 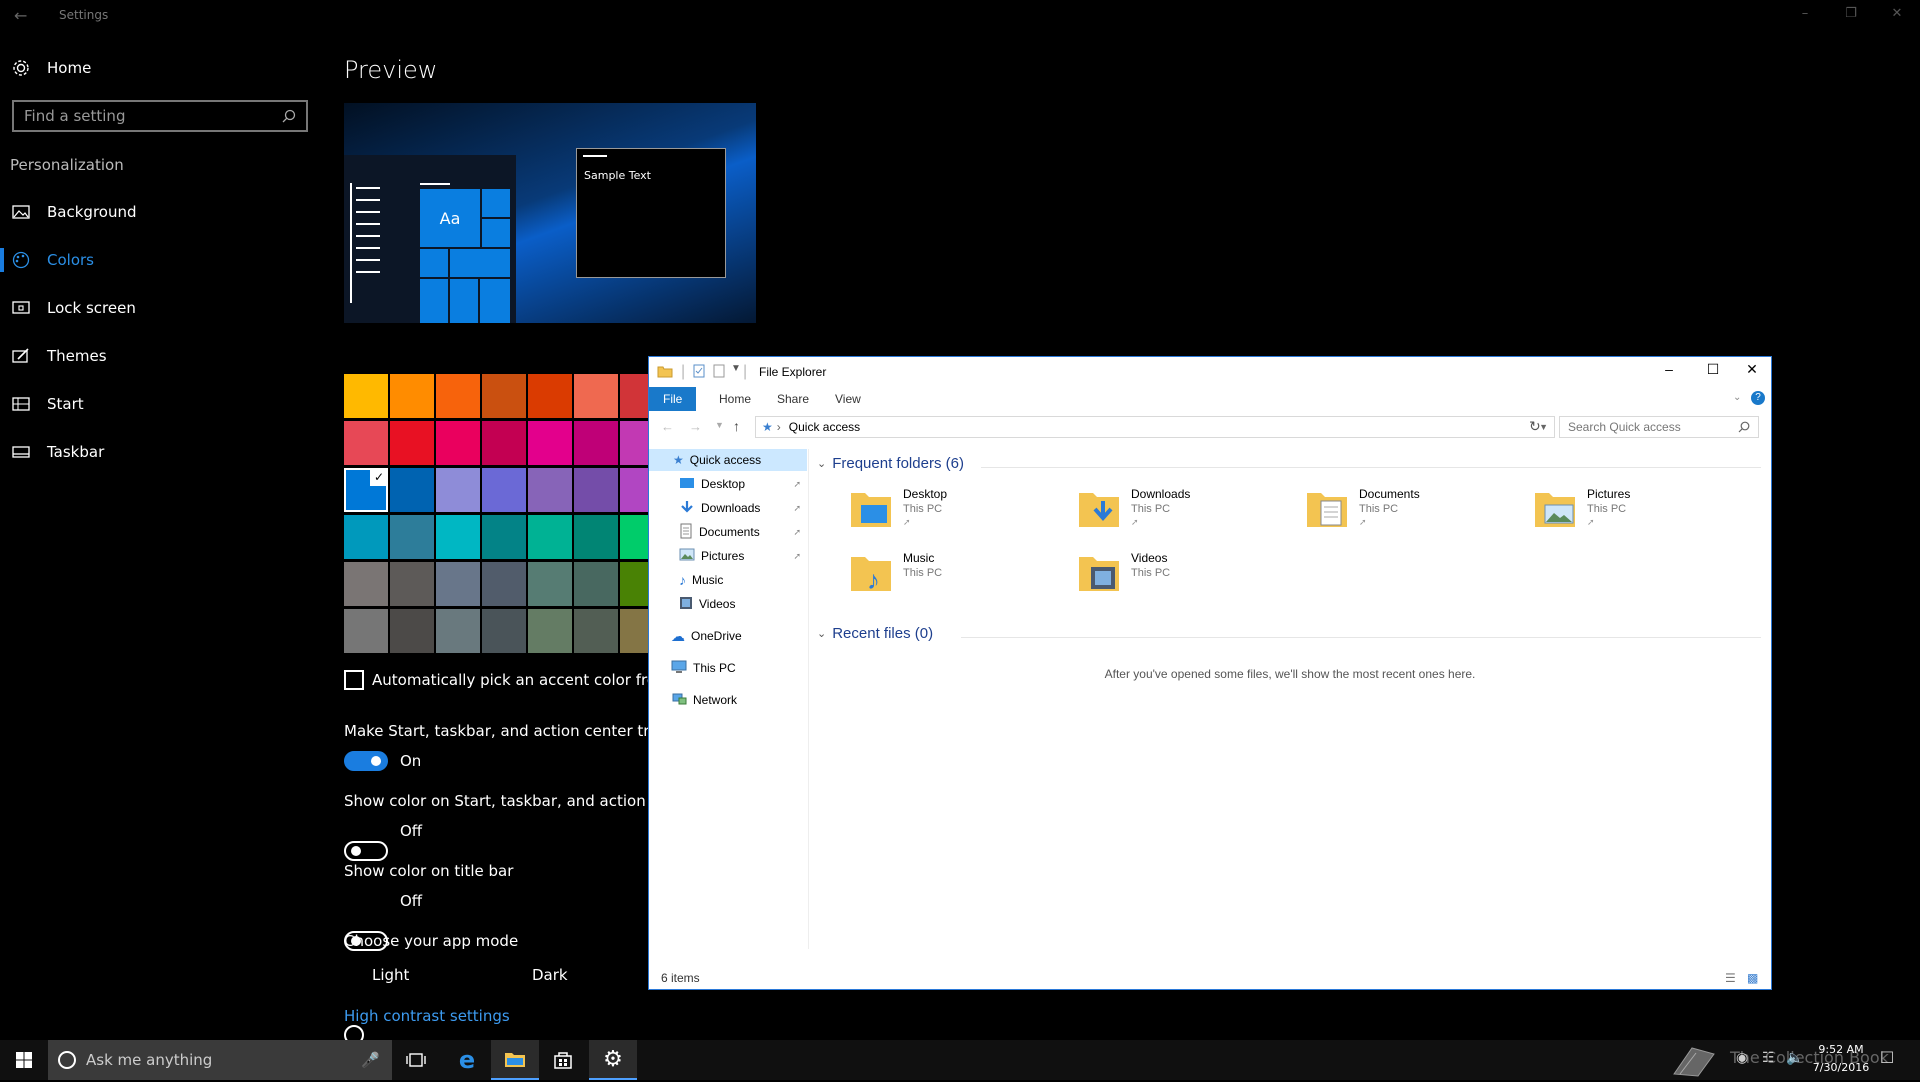 I want to click on tab-home: Home, so click(x=735, y=399).